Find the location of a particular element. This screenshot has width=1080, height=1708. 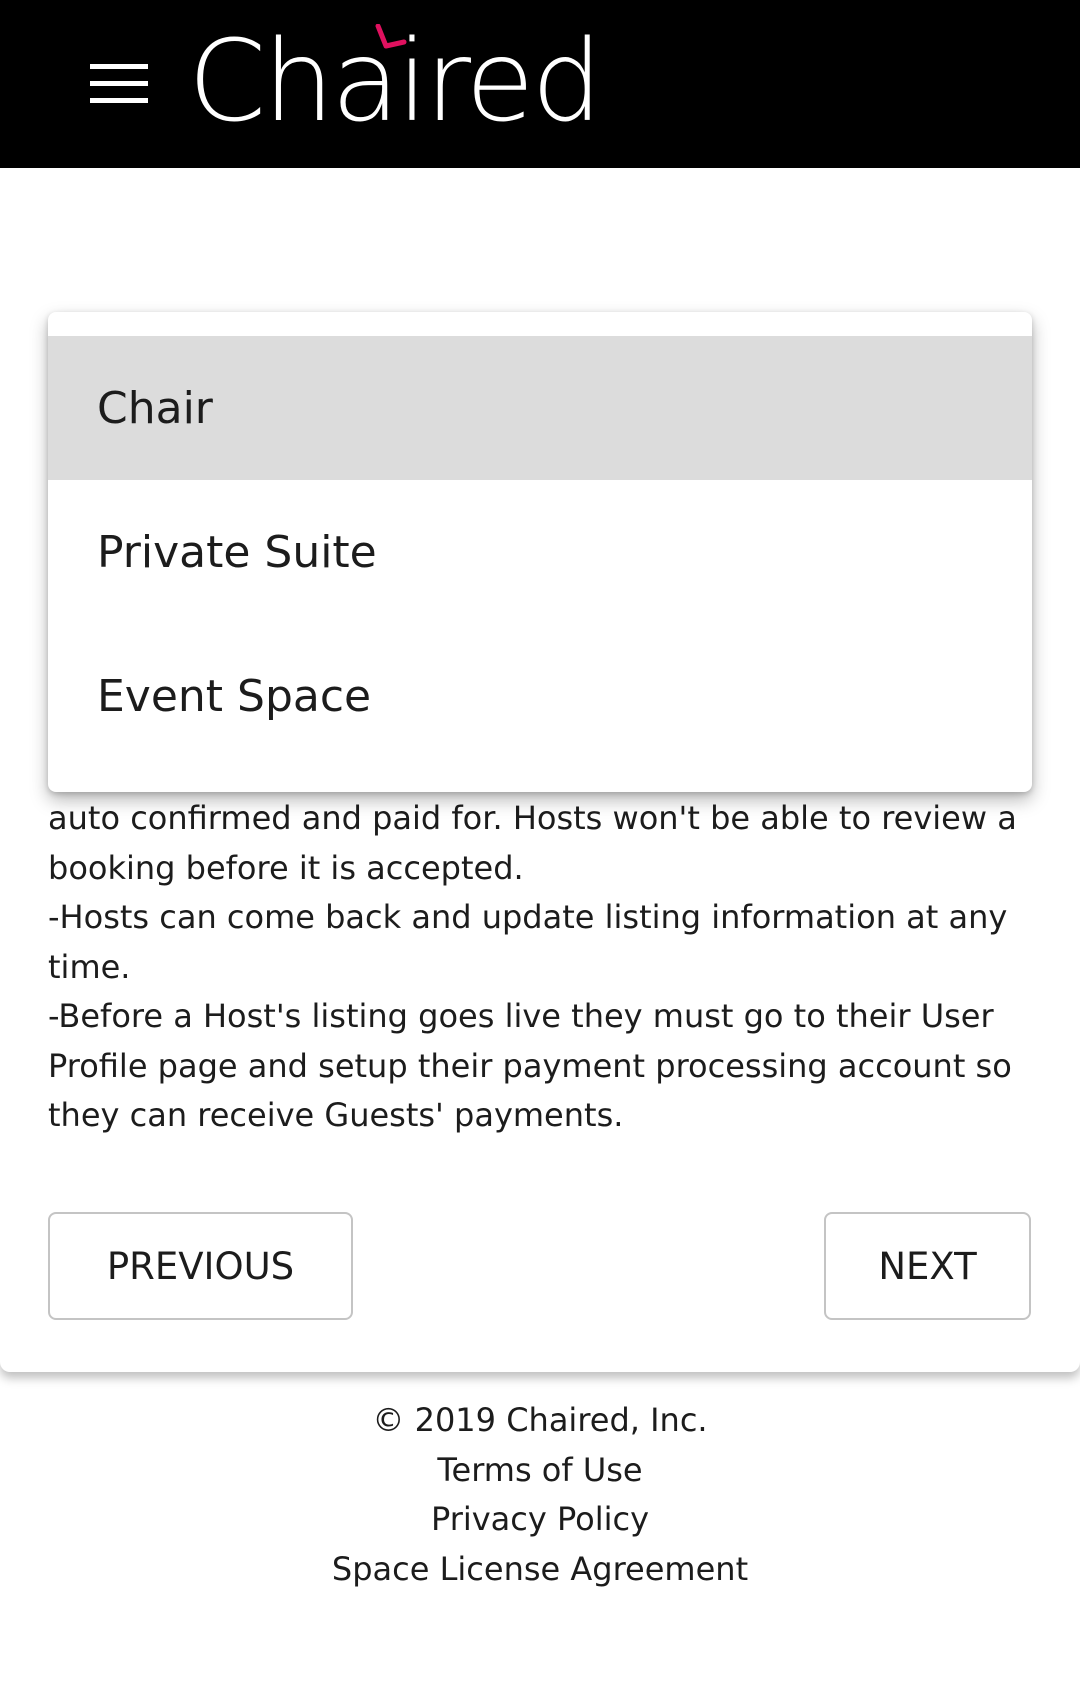

instruction-line: time. is located at coordinates (89, 966).